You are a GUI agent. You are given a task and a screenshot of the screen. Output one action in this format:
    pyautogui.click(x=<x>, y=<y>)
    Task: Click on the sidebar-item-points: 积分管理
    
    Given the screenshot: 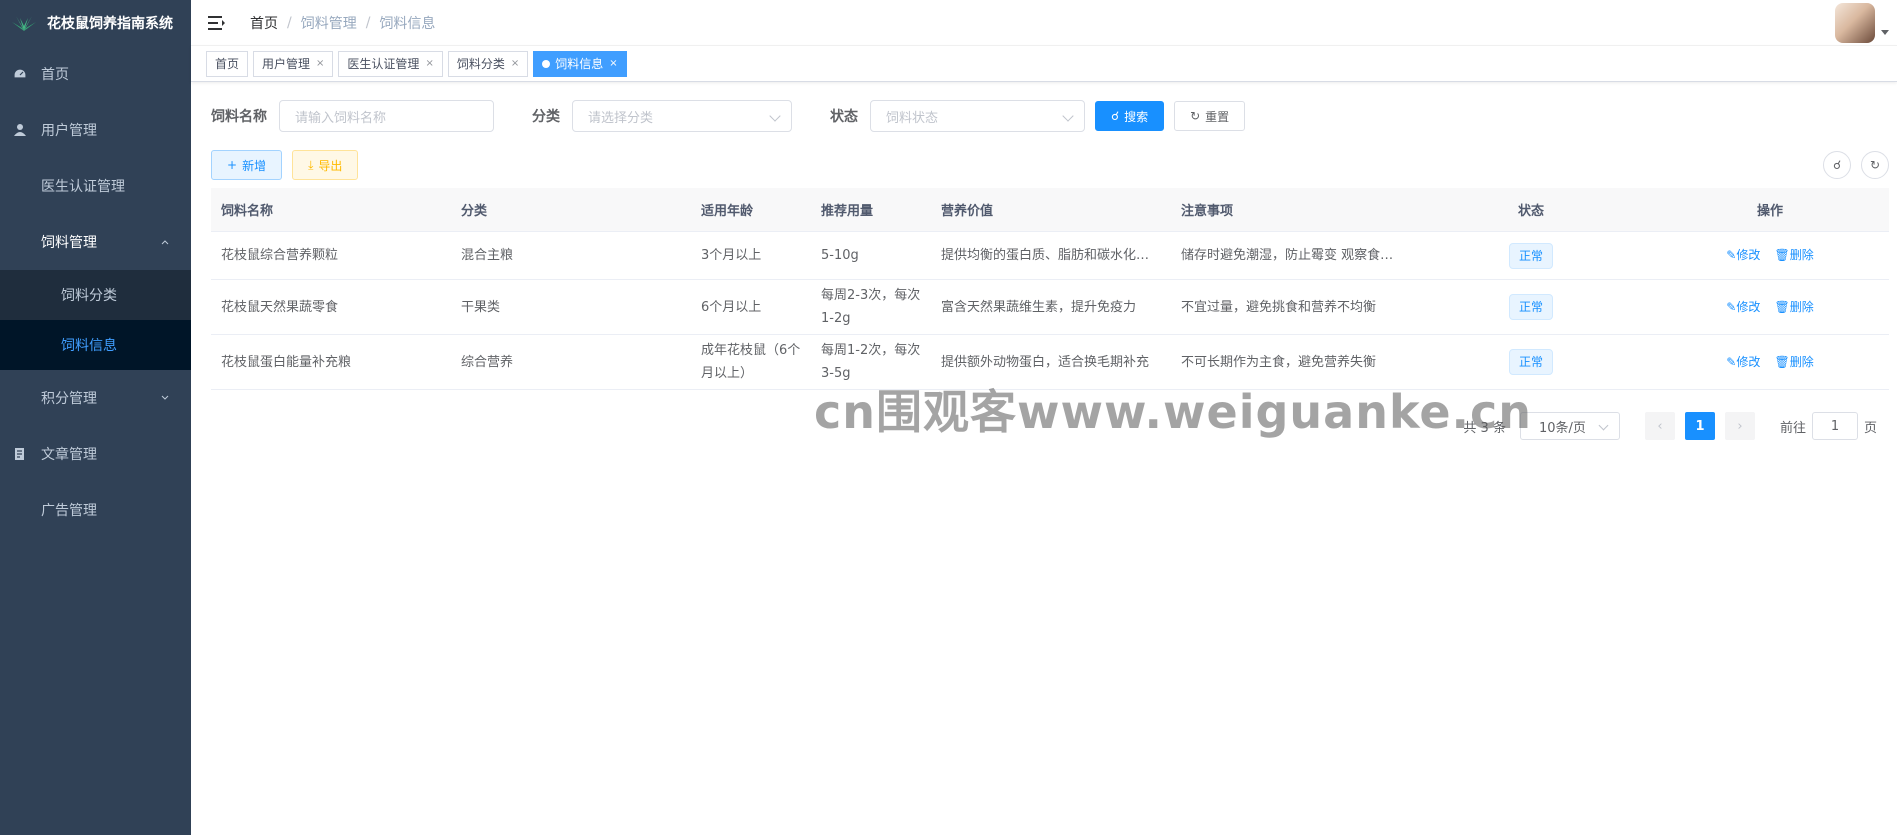 What is the action you would take?
    pyautogui.click(x=95, y=398)
    